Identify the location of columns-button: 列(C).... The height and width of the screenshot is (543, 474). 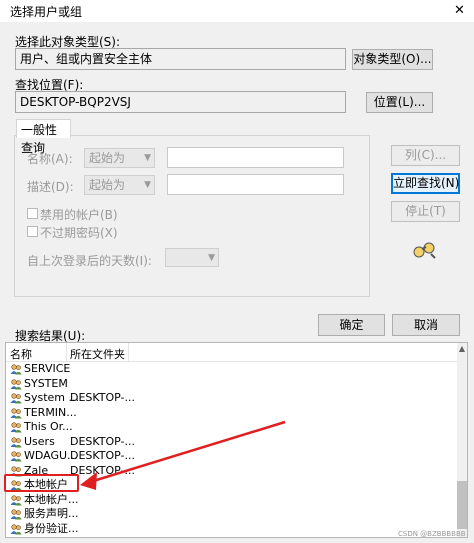
(425, 155).